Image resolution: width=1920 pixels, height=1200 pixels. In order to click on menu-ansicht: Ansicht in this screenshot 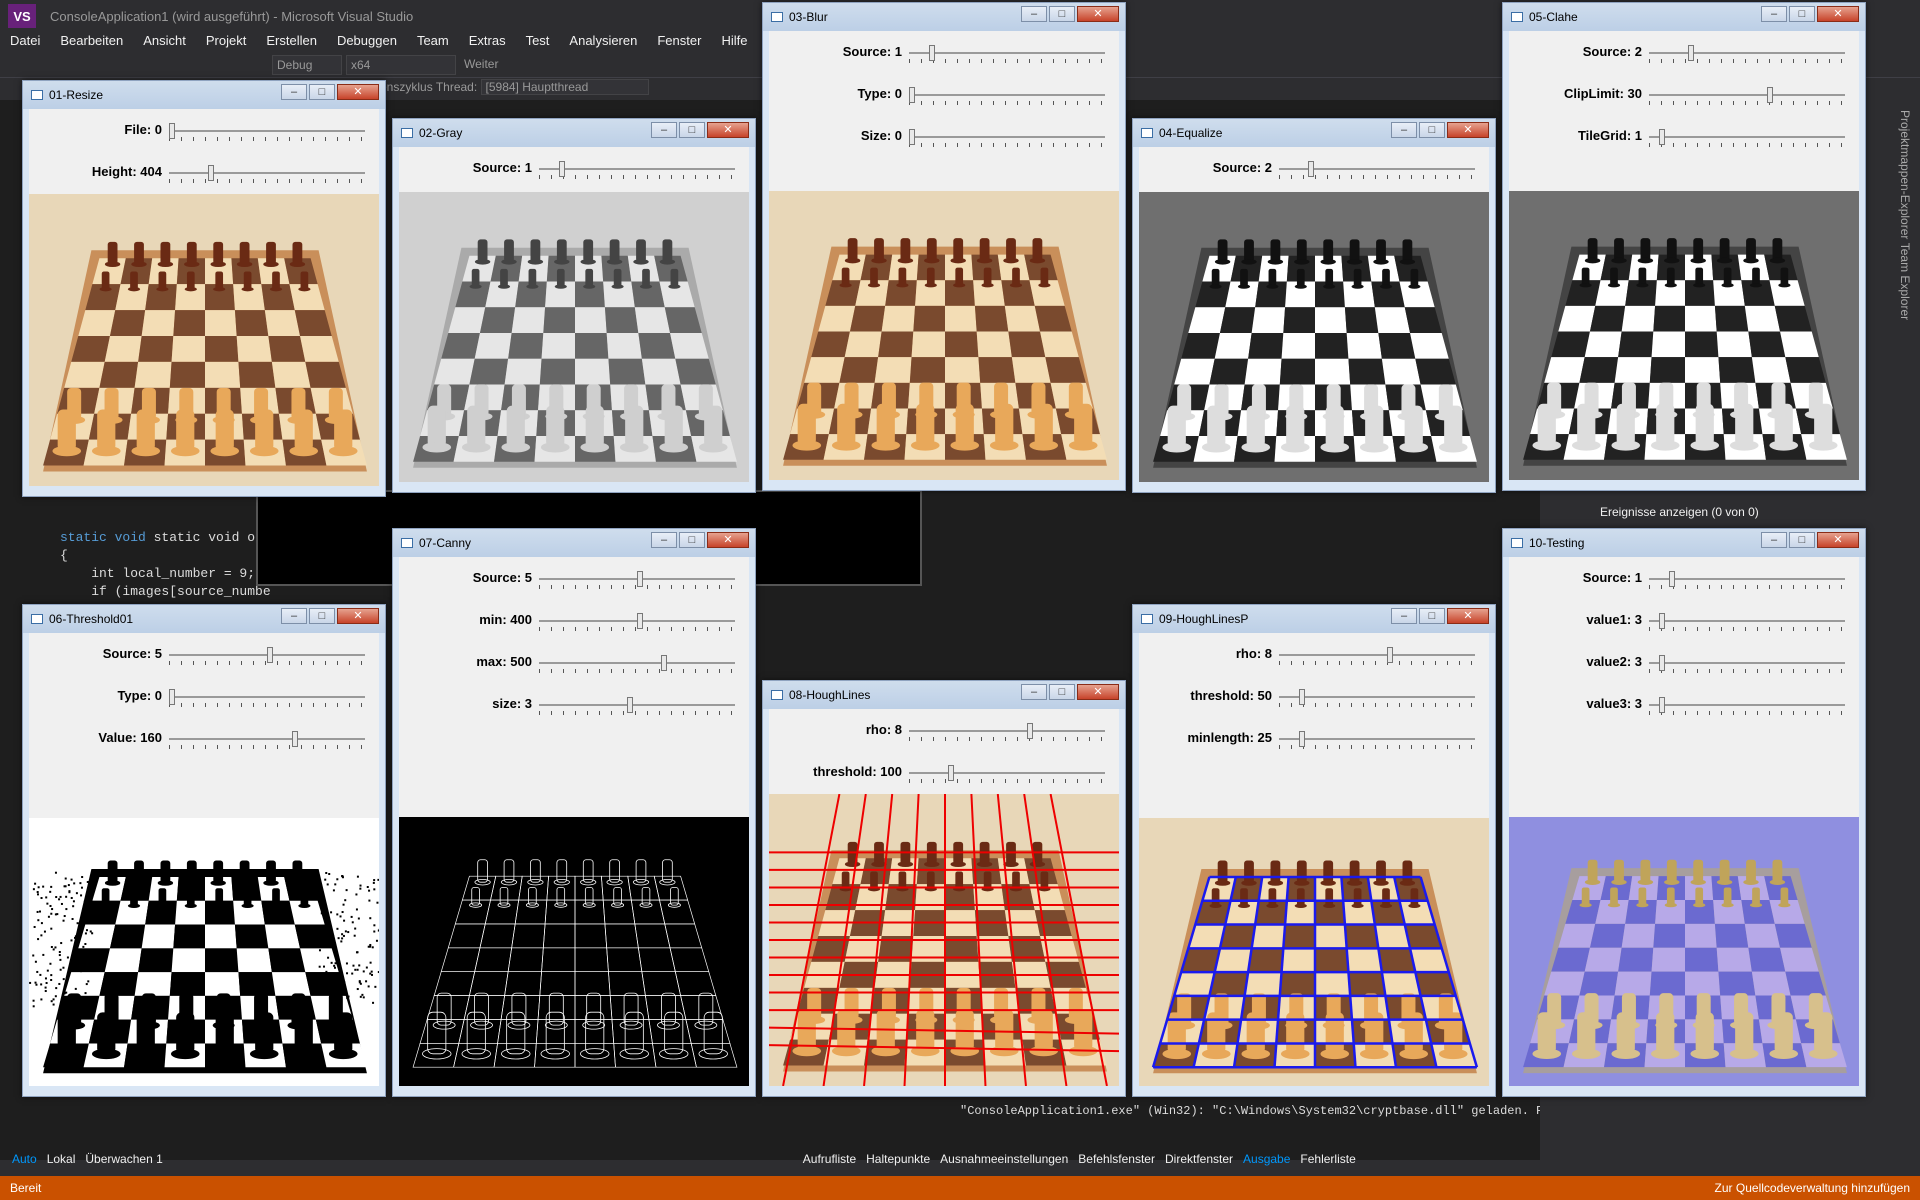, I will do `click(164, 41)`.